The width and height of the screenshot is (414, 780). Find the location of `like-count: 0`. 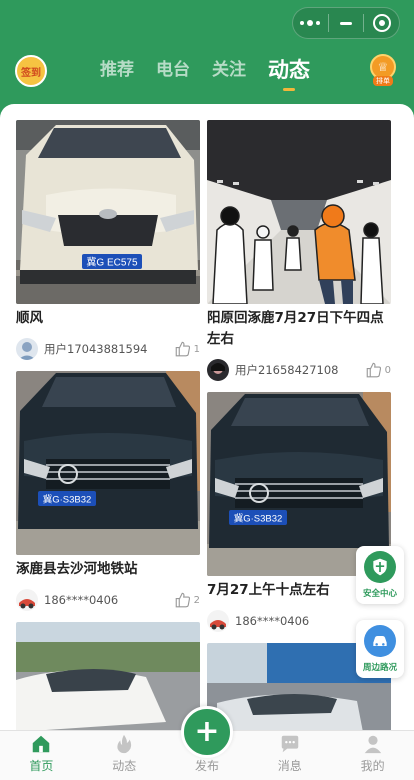

like-count: 0 is located at coordinates (387, 370).